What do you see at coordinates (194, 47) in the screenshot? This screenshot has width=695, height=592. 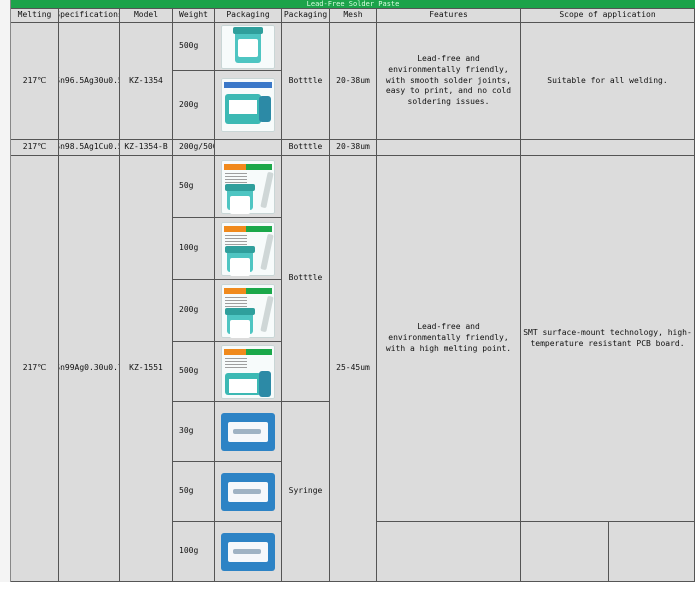 I see `kz1354-weight-500: 500g` at bounding box center [194, 47].